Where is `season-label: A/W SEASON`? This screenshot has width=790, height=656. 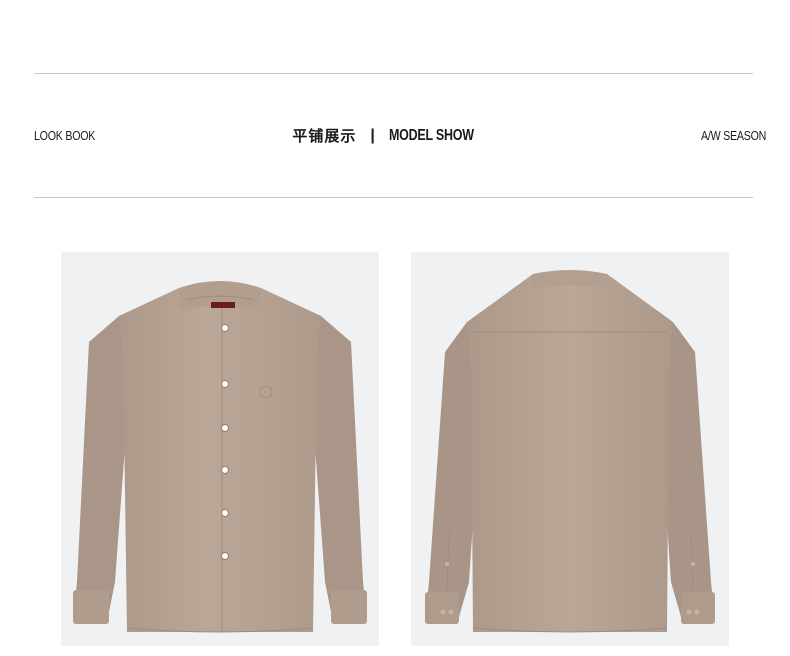 season-label: A/W SEASON is located at coordinates (734, 135).